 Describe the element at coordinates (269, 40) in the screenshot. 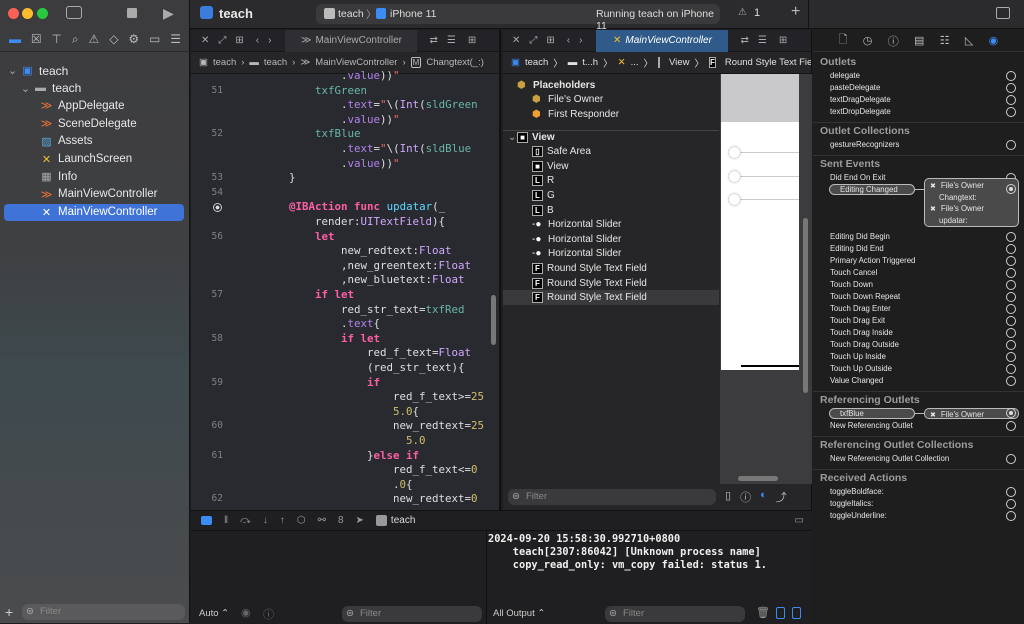

I see `forward-icon: ›` at that location.